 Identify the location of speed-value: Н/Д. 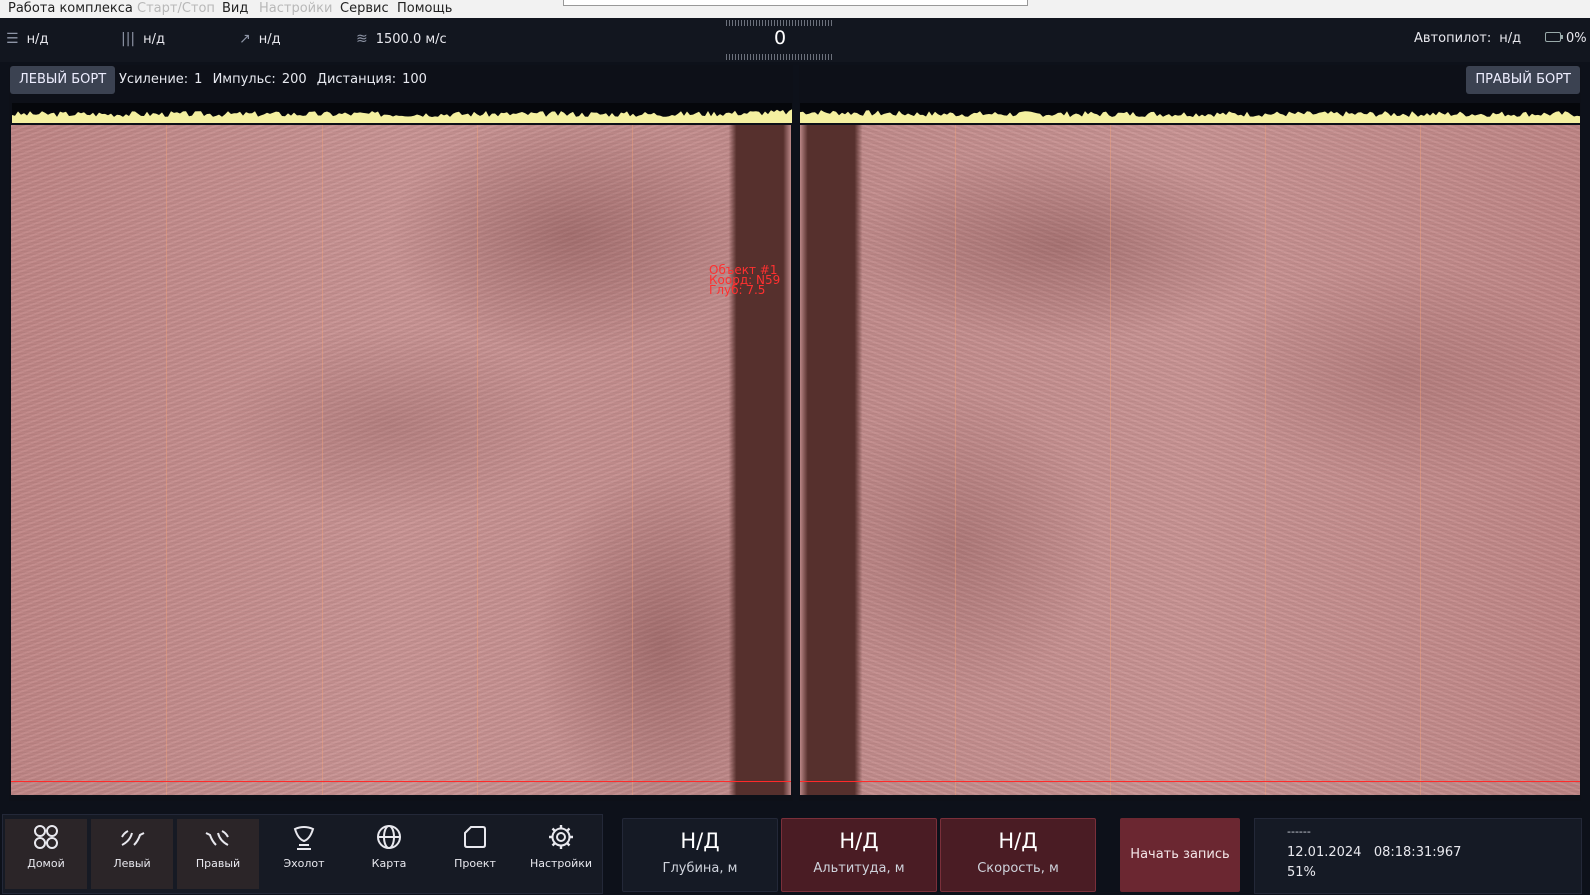
(1018, 841).